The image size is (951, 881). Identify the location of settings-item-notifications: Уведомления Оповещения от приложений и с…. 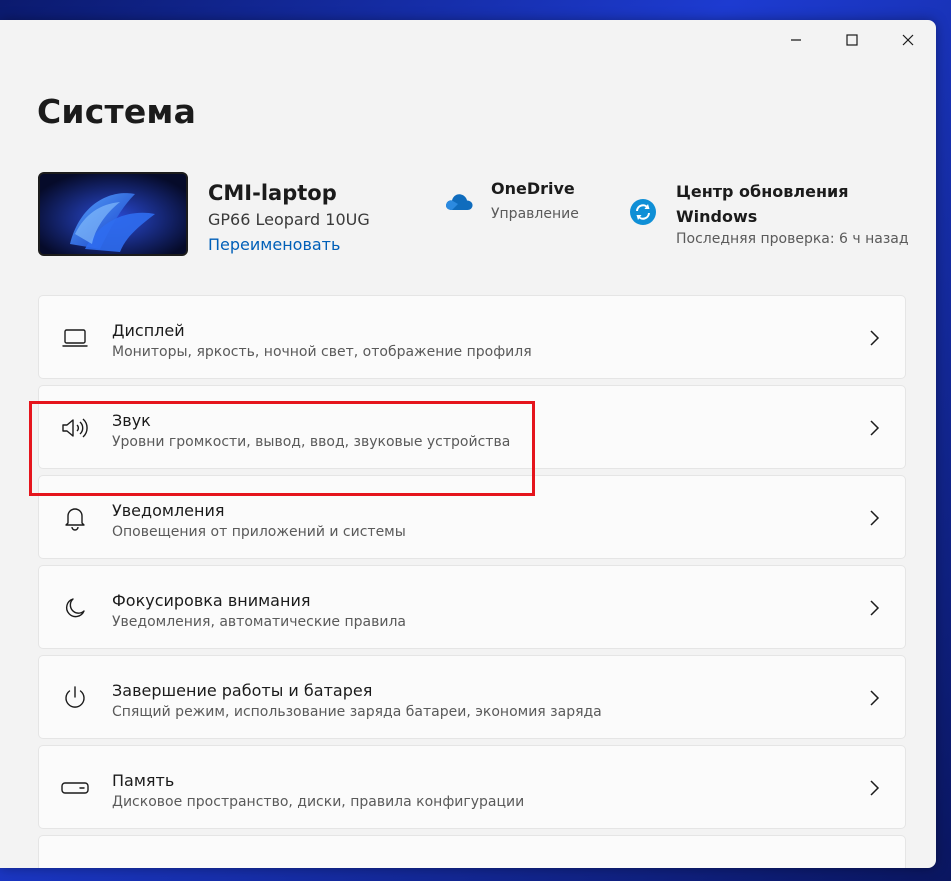
(472, 517).